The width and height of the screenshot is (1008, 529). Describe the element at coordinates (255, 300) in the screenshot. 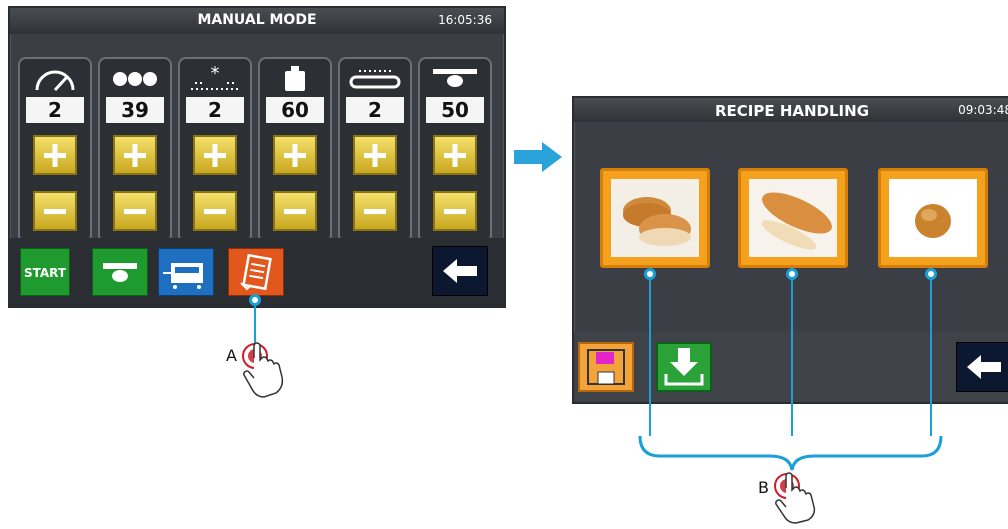

I see `callout-dot-a` at that location.